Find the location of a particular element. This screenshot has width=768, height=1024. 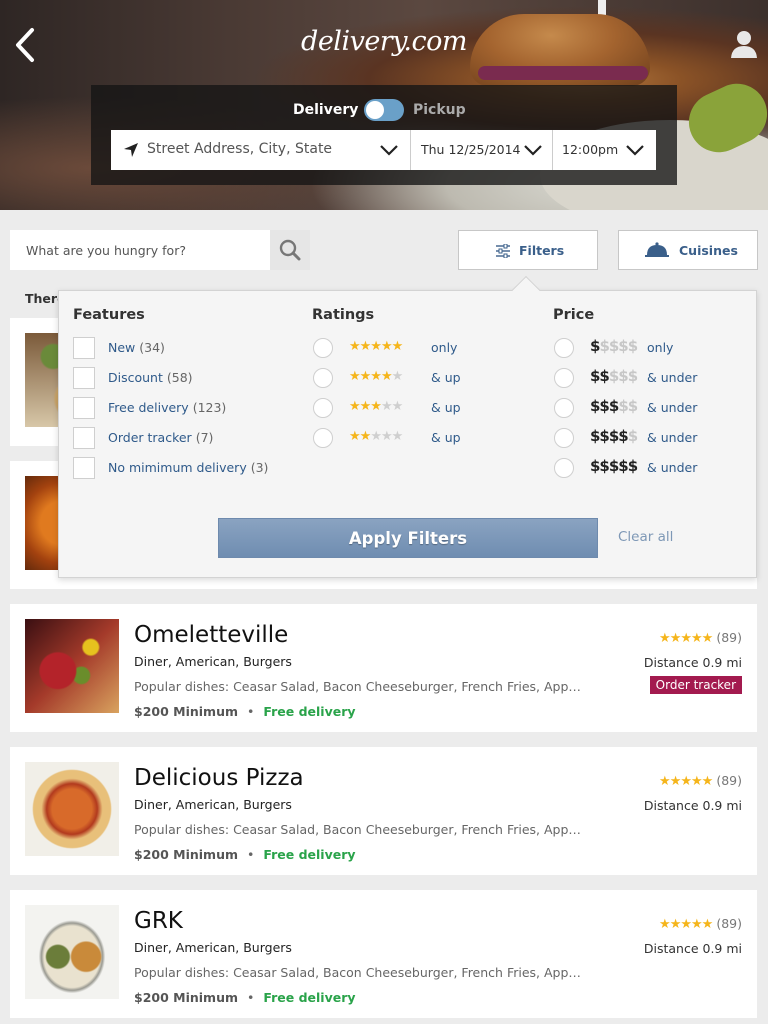

cuisines-button: Cuisines is located at coordinates (688, 250).